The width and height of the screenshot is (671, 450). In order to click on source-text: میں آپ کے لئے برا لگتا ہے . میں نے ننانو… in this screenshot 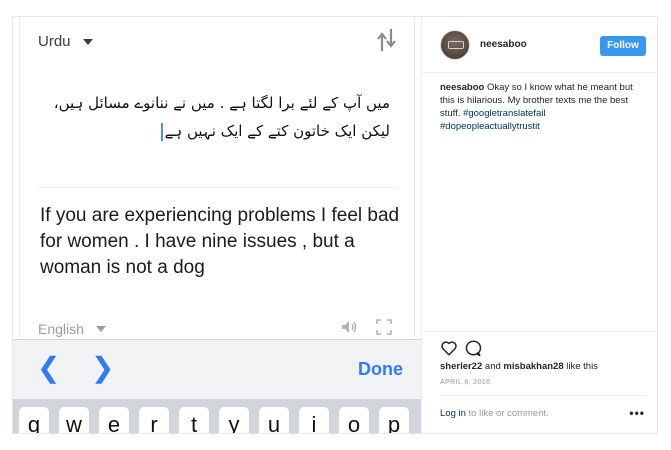, I will do `click(215, 117)`.